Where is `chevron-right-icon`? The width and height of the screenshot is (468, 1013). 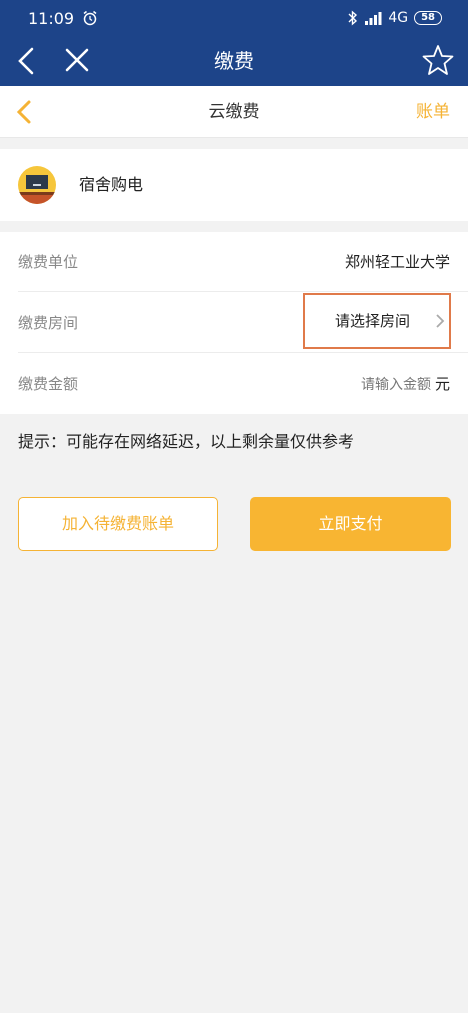
chevron-right-icon is located at coordinates (440, 321).